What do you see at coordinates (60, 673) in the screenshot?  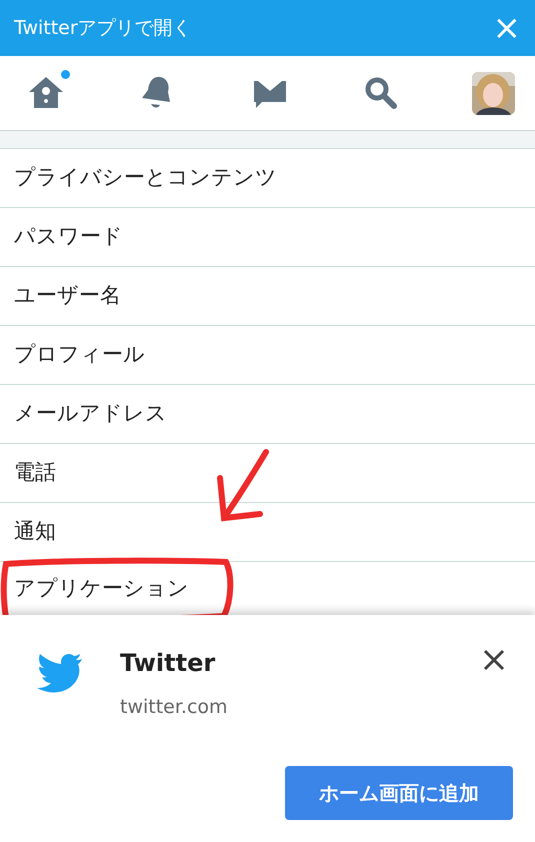 I see `bird-icon` at bounding box center [60, 673].